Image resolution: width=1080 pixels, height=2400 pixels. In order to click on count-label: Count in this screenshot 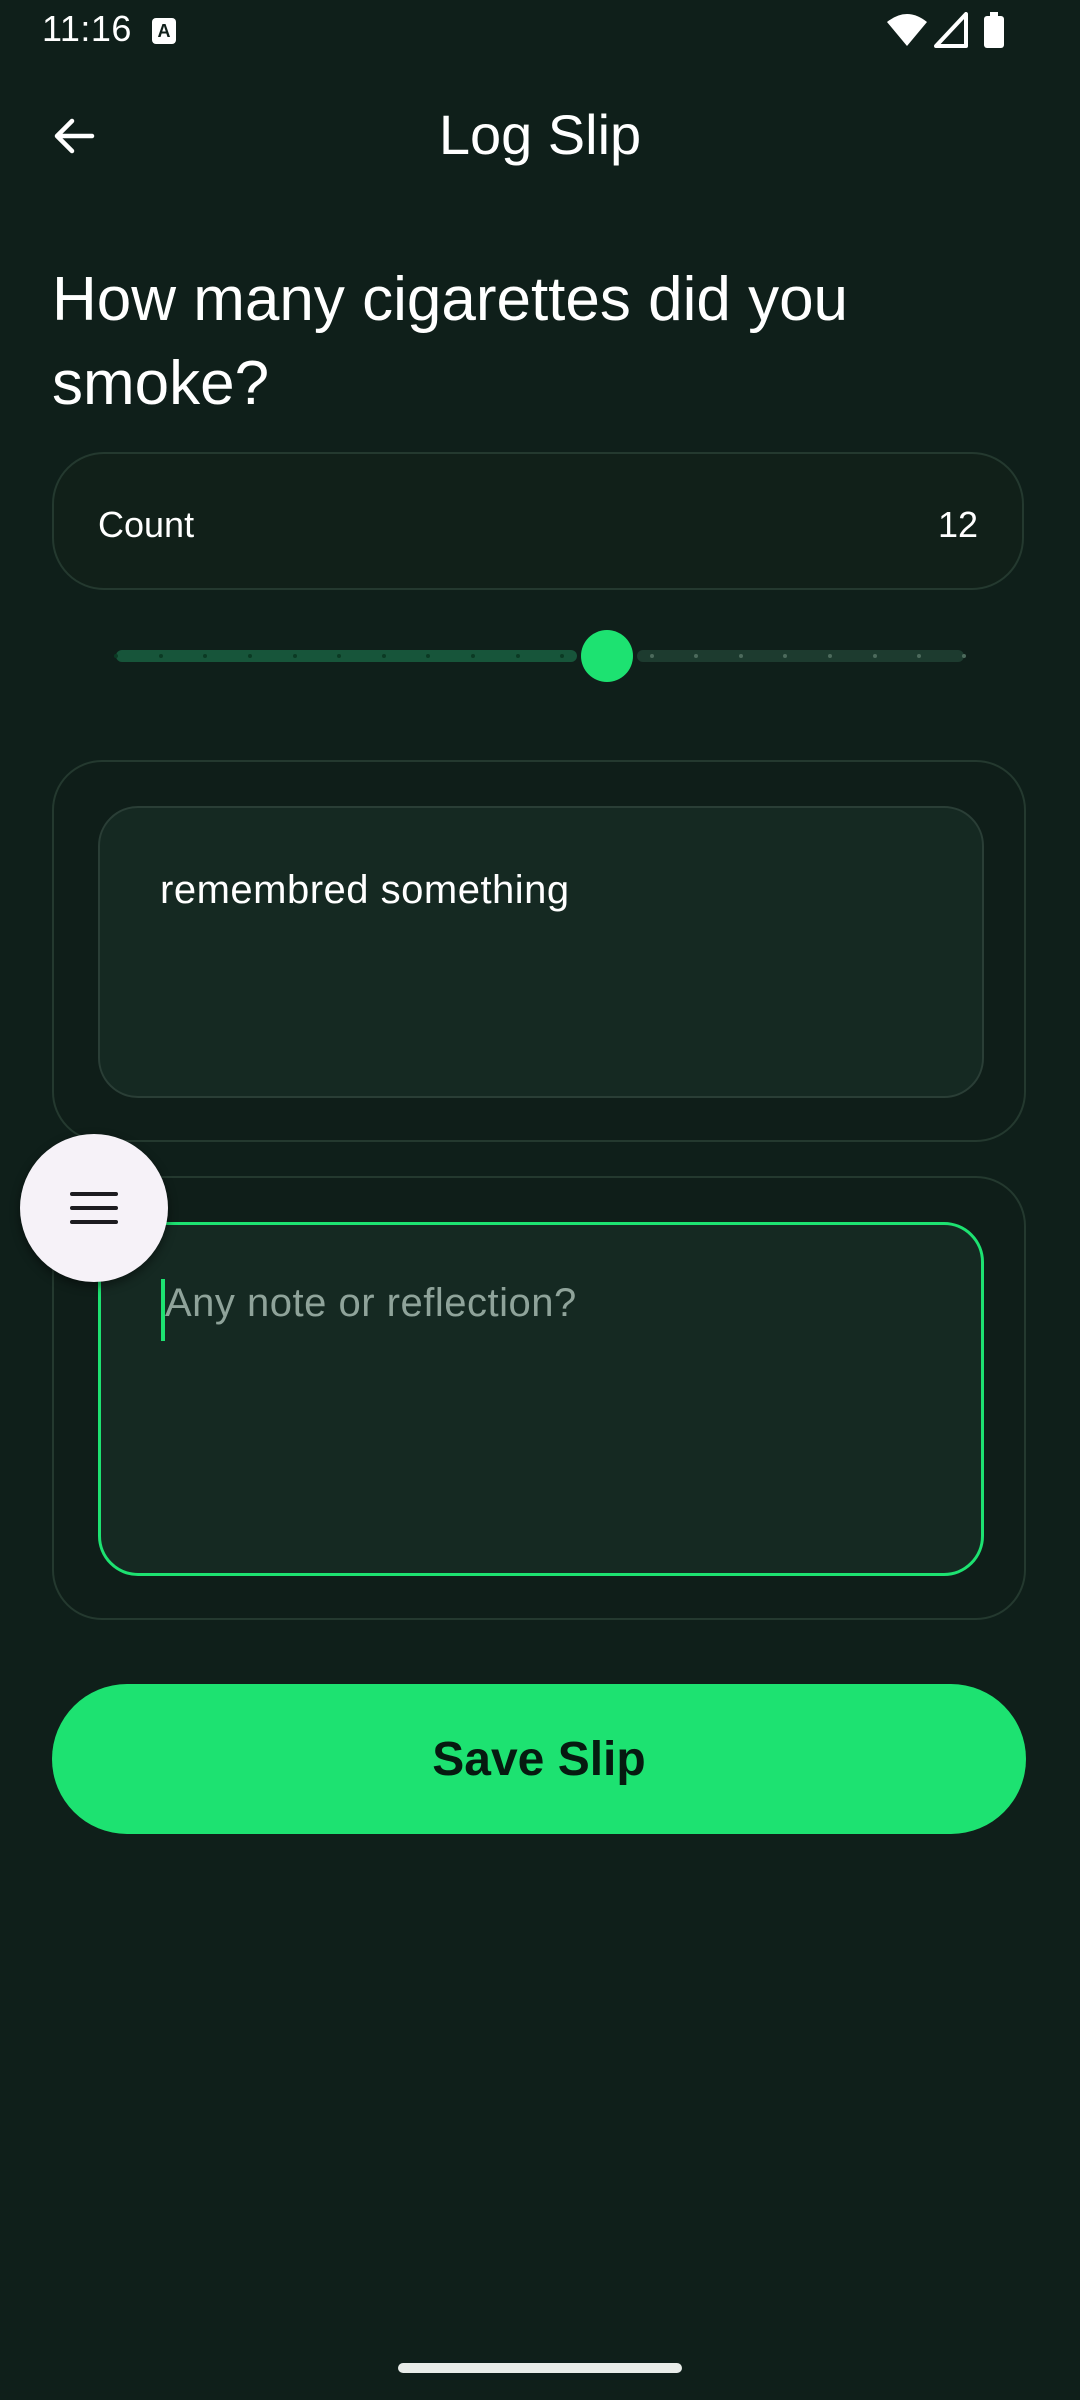, I will do `click(146, 524)`.